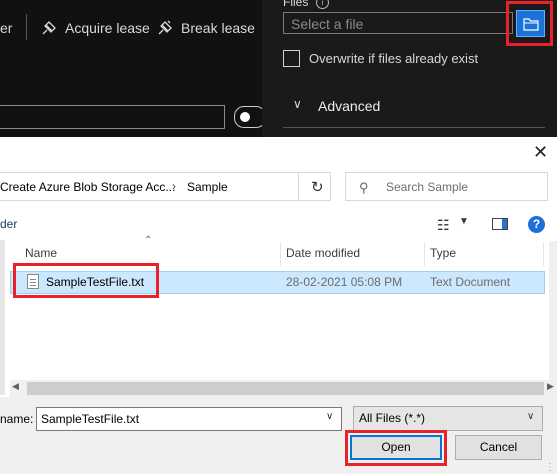 The height and width of the screenshot is (474, 557). I want to click on toolbar-separator, so click(26, 27).